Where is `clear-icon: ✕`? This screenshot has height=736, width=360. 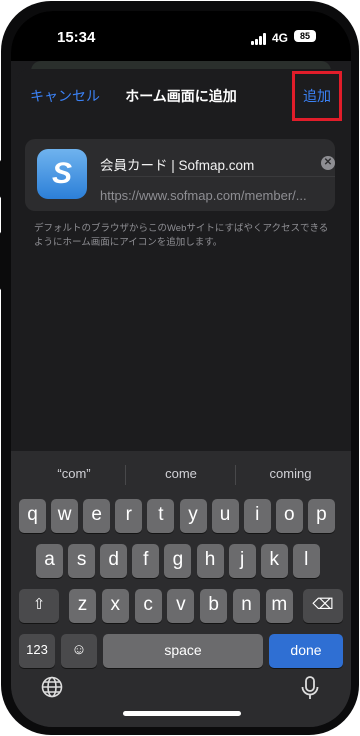 clear-icon: ✕ is located at coordinates (328, 163).